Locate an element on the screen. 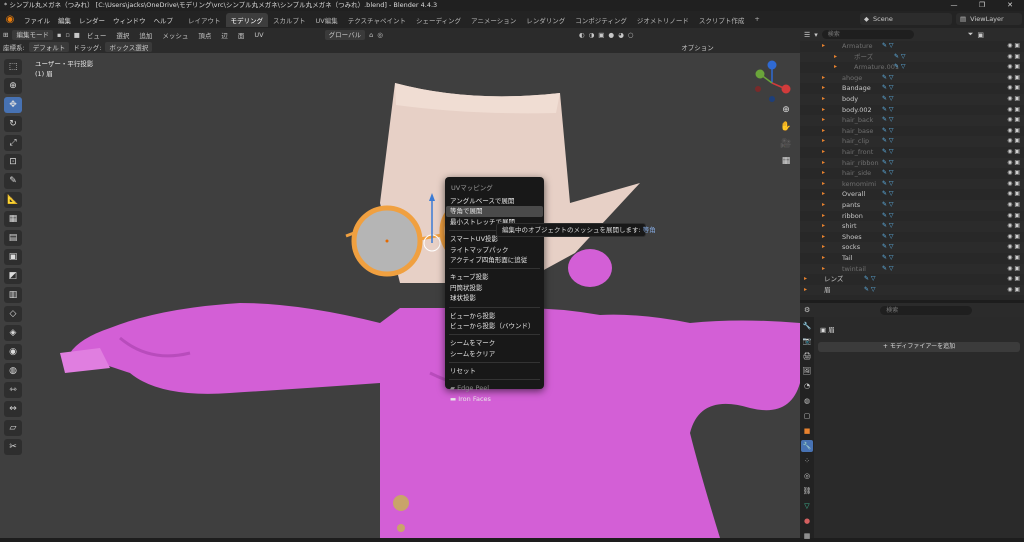  zoom-icon: ⊕ is located at coordinates (786, 110).